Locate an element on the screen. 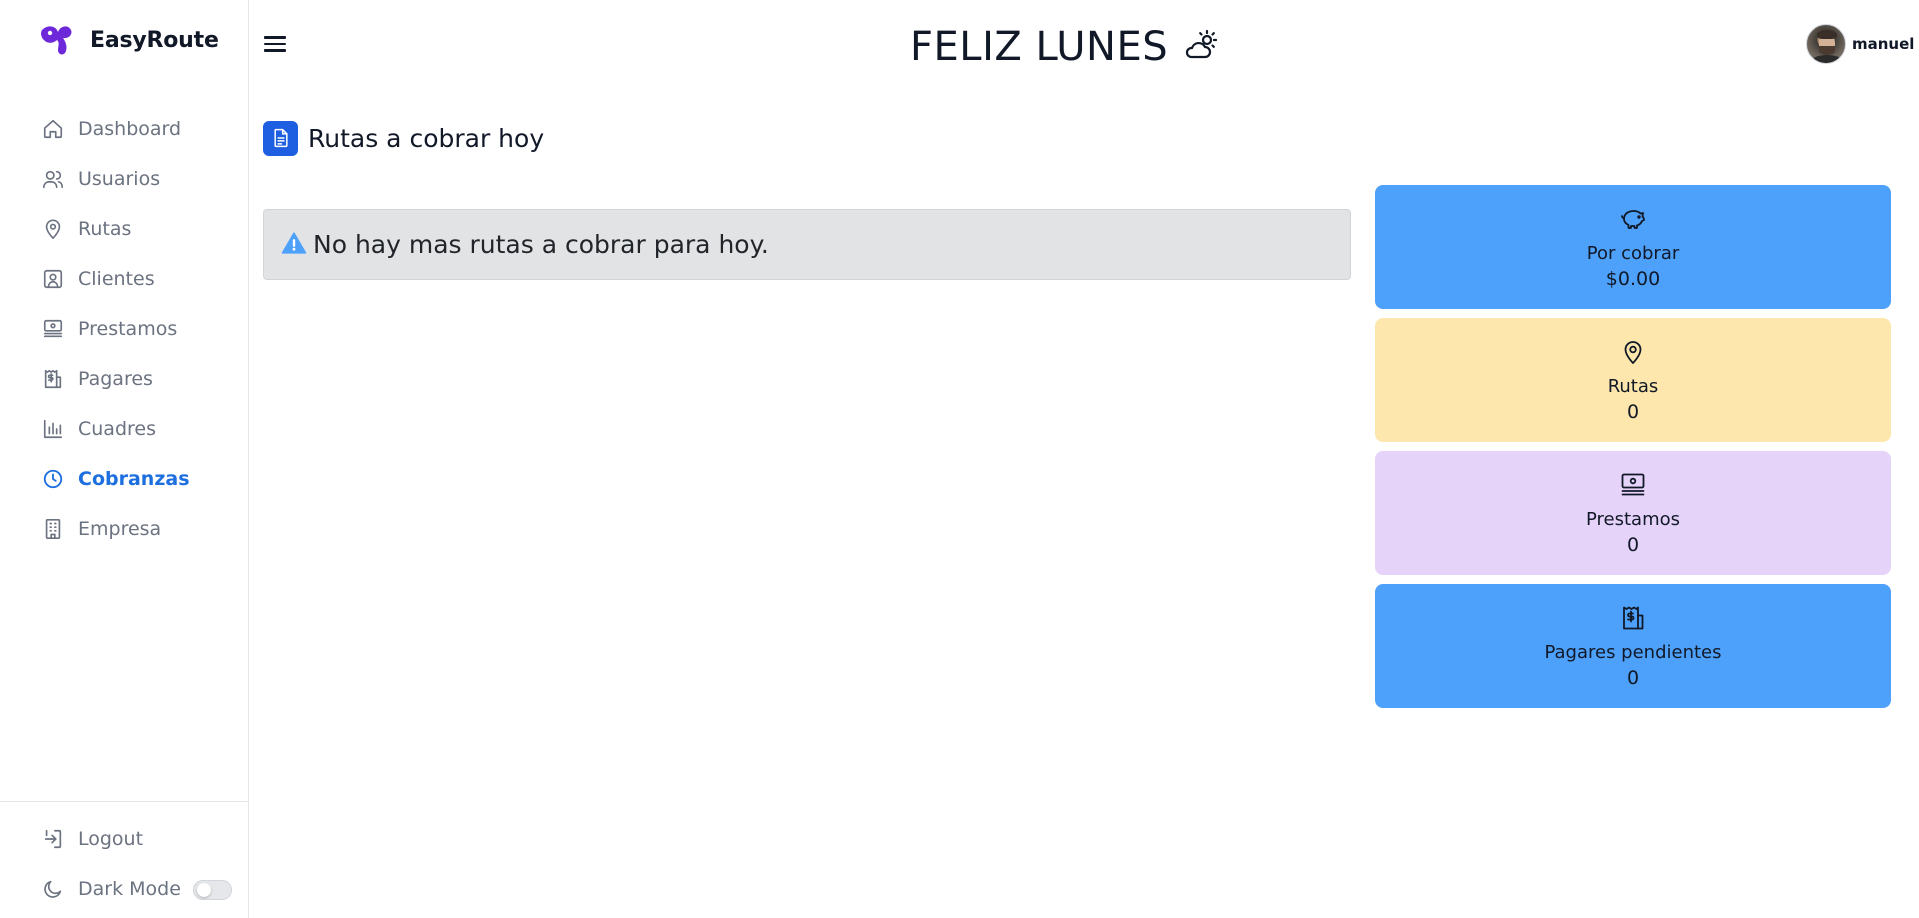 Image resolution: width=1919 pixels, height=918 pixels. stat-card-rutas: Rutas 0 is located at coordinates (1633, 380).